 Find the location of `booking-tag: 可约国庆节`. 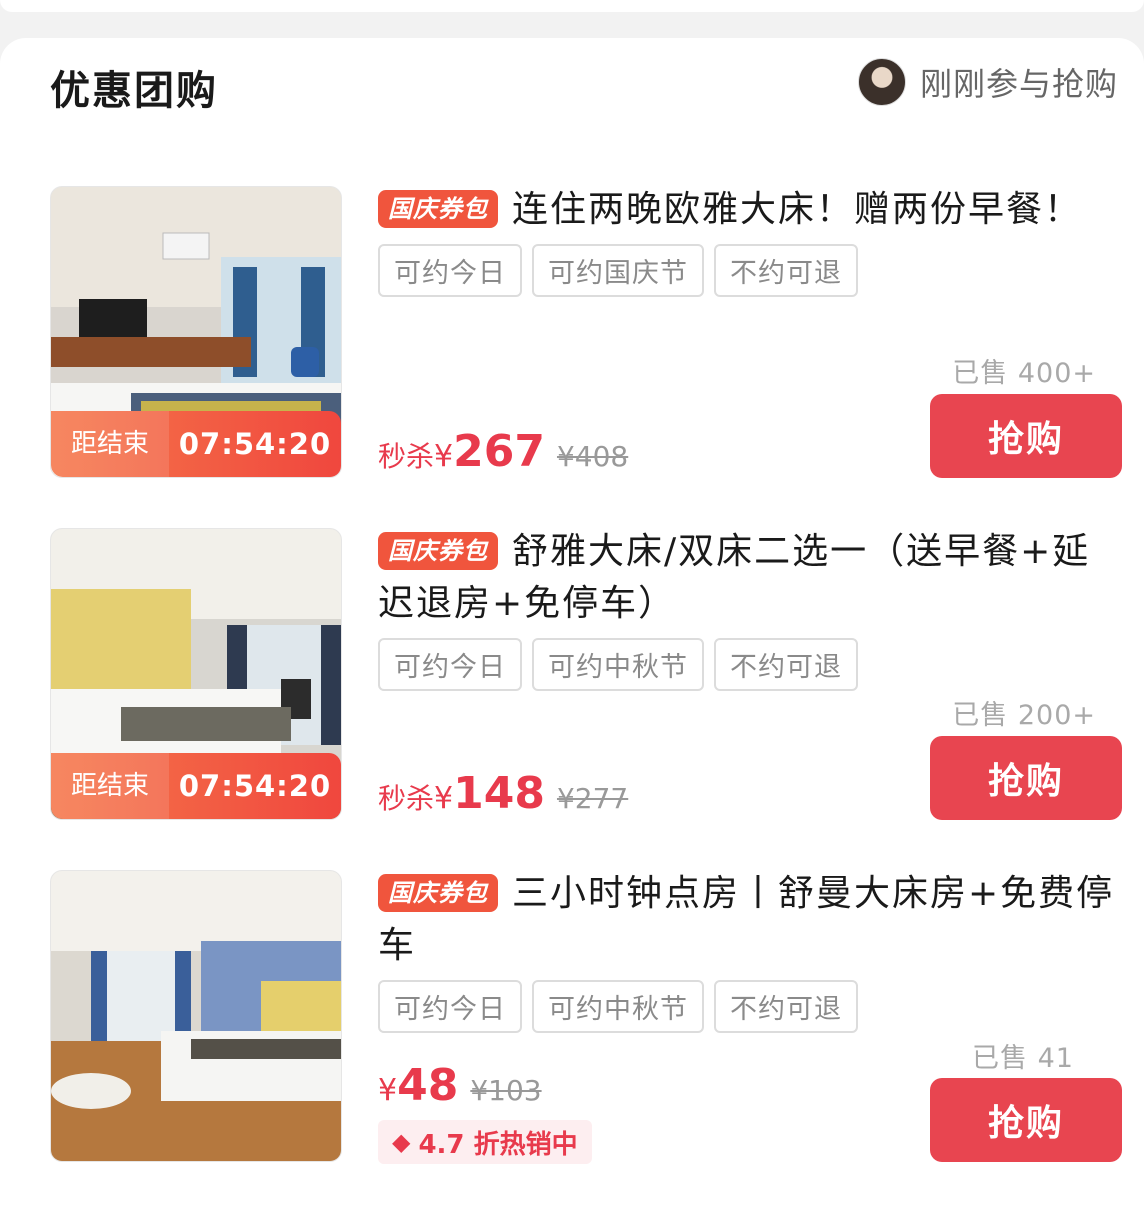

booking-tag: 可约国庆节 is located at coordinates (618, 270).